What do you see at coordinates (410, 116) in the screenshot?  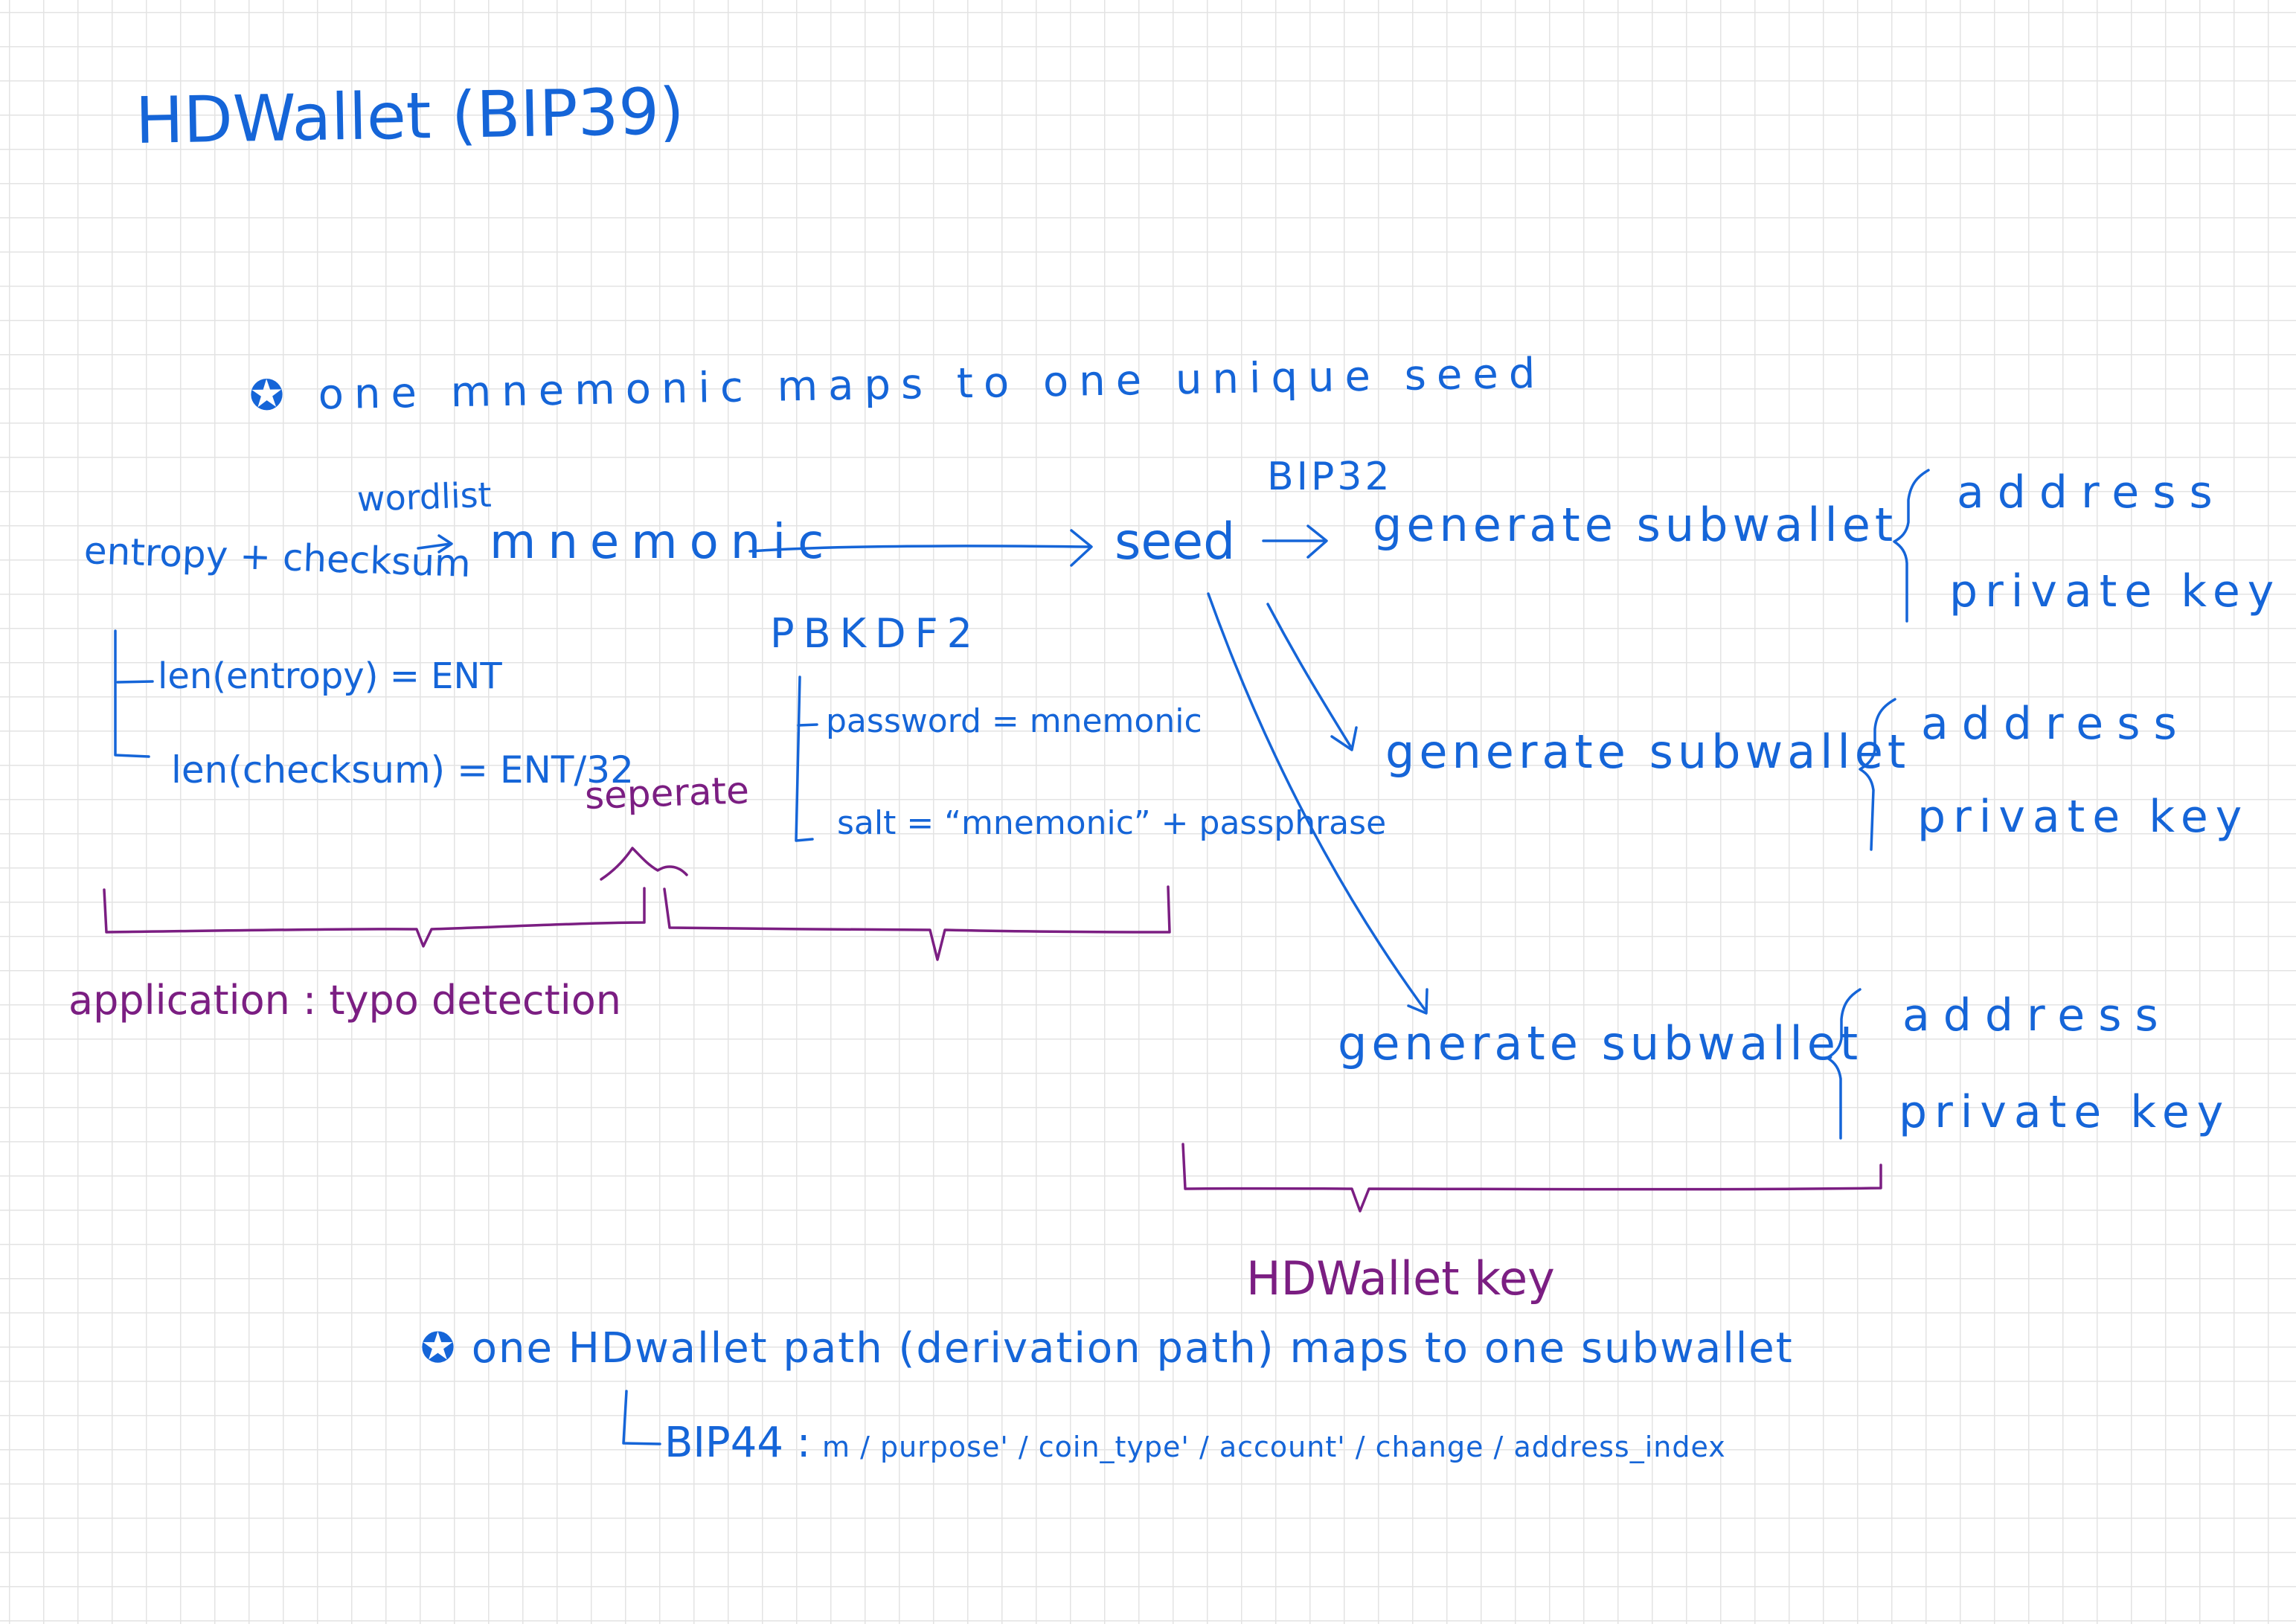 I see `page-title: HDWallet (BIP39)` at bounding box center [410, 116].